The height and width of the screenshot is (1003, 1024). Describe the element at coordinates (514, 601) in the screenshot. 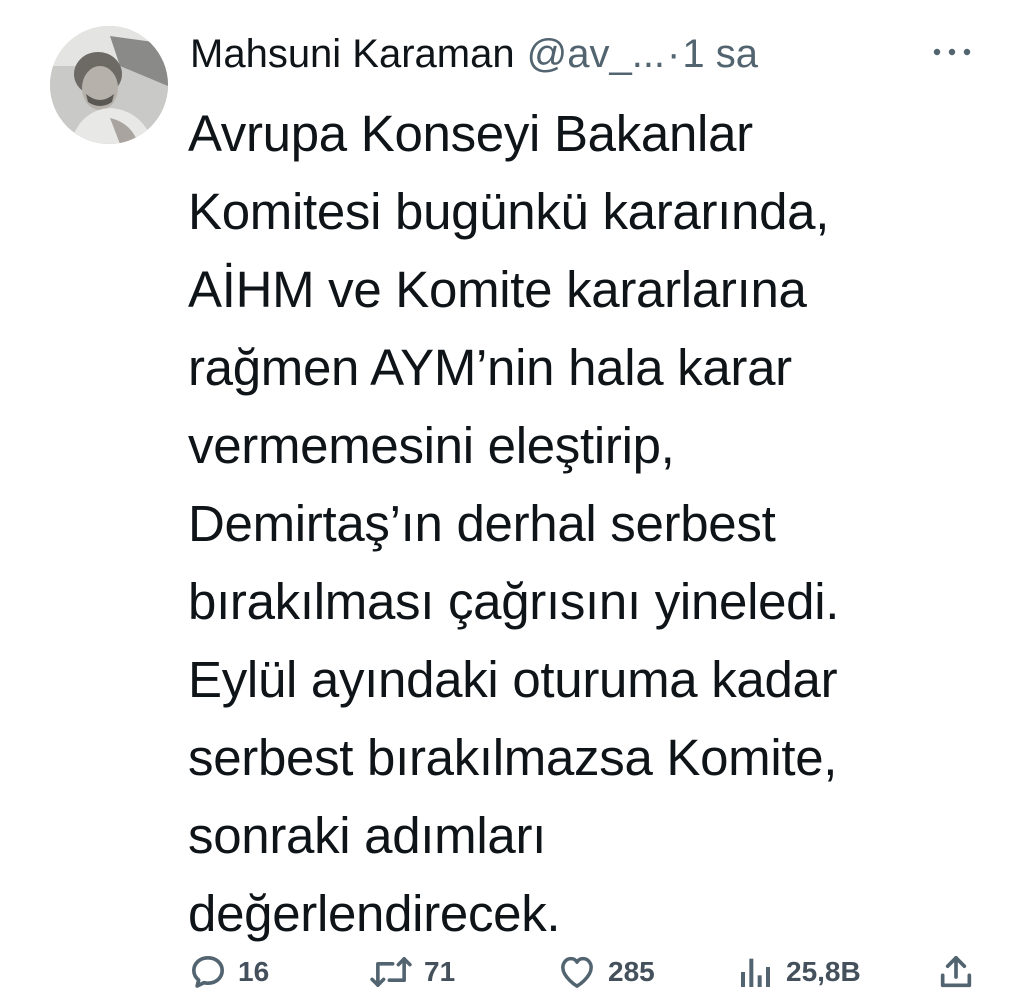

I see `tweet-text-line: bırakılması çağrısını yineledi.` at that location.